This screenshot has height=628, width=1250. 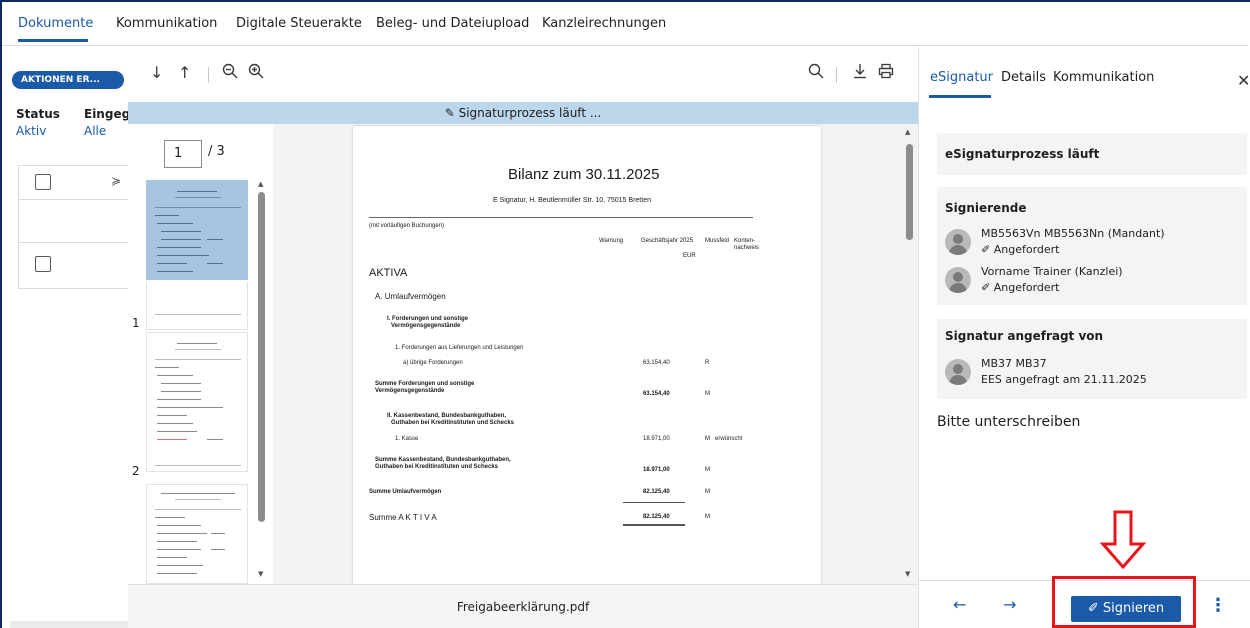 What do you see at coordinates (1024, 336) in the screenshot?
I see `requested-by-title: Signatur angefragt von` at bounding box center [1024, 336].